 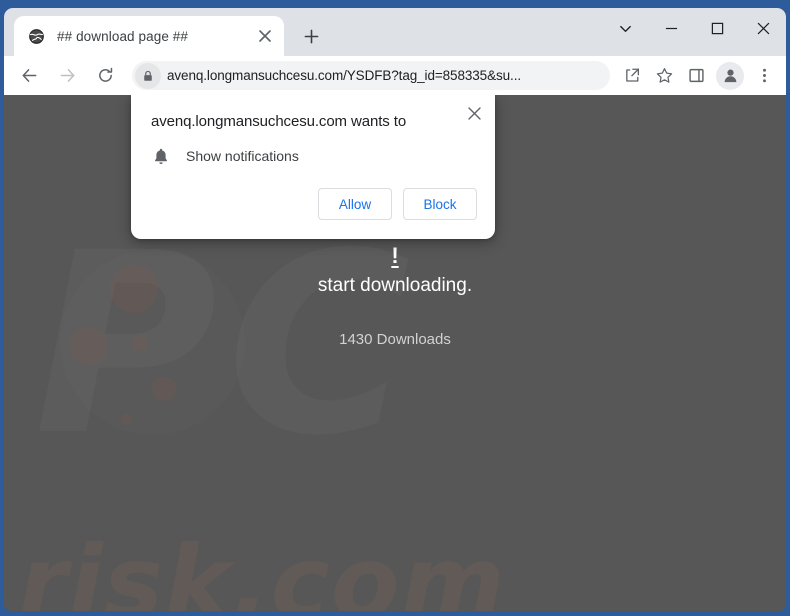 I want to click on minimize-icon, so click(x=671, y=28).